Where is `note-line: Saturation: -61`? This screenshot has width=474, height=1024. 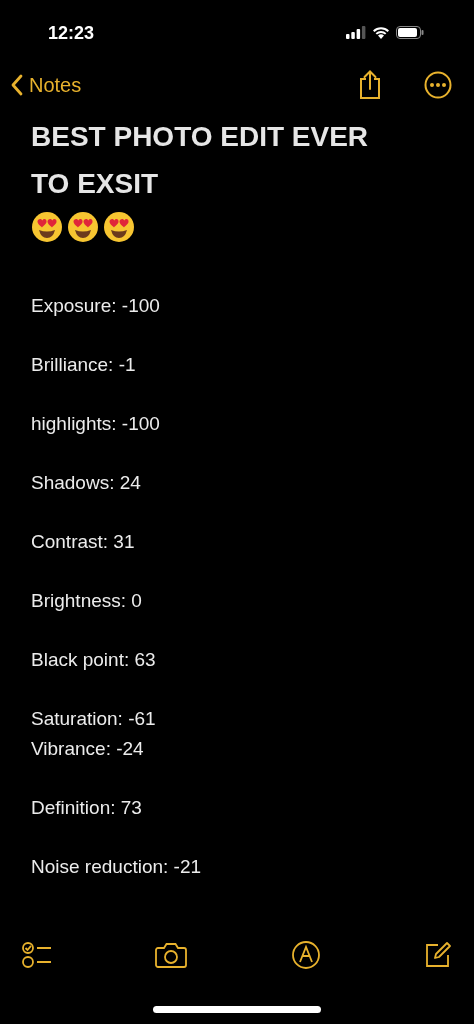
note-line: Saturation: -61 is located at coordinates (93, 719).